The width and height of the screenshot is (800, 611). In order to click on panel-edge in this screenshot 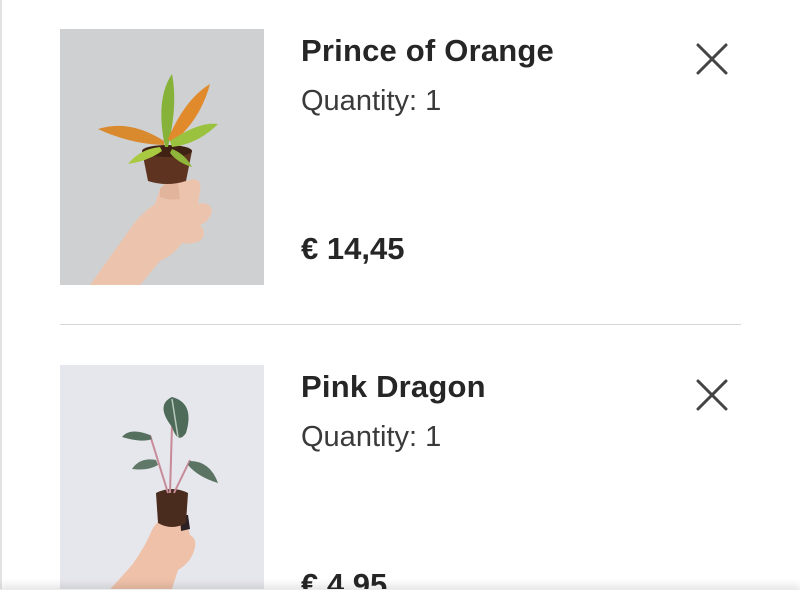, I will do `click(1, 305)`.